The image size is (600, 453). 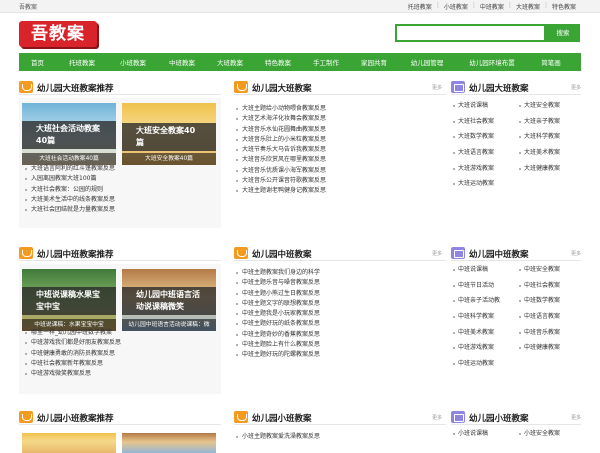 I want to click on top-link-tese: 特色教案, so click(x=564, y=6).